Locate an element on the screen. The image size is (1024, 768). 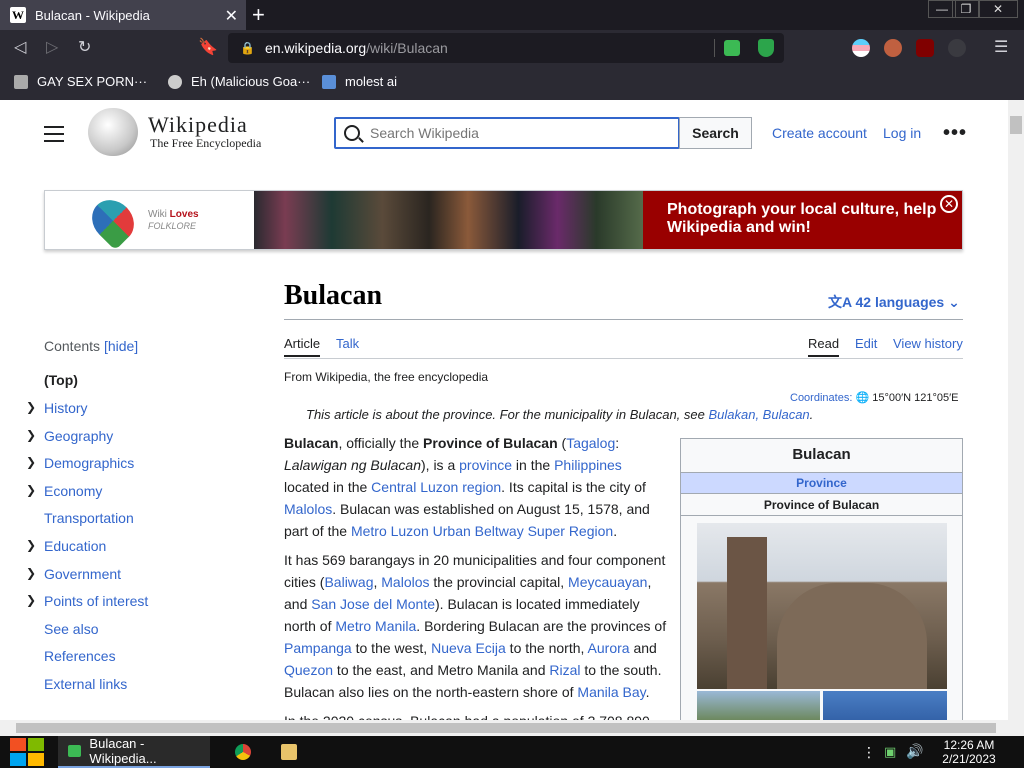
toc-hide-button: [hide] is located at coordinates (121, 346).